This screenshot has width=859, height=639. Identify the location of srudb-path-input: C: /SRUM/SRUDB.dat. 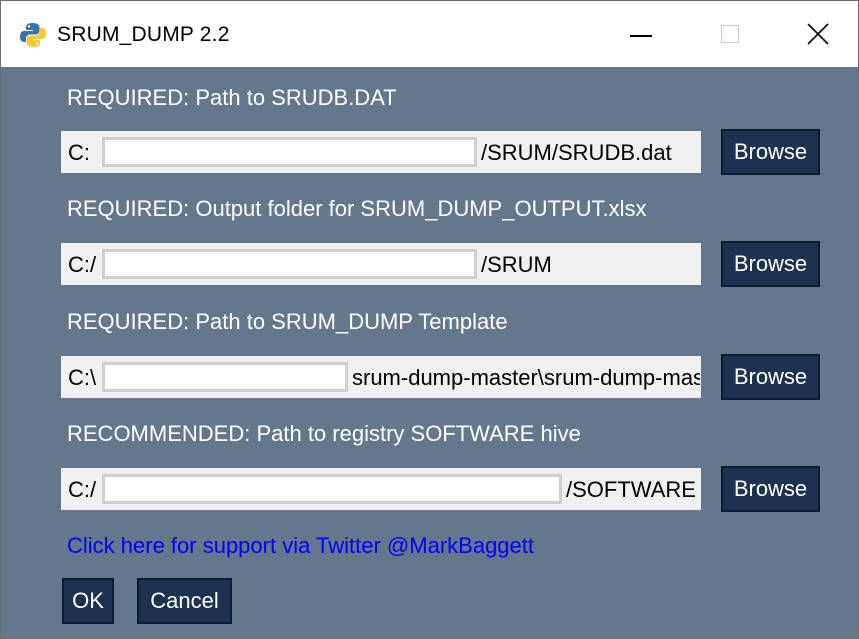
(381, 152).